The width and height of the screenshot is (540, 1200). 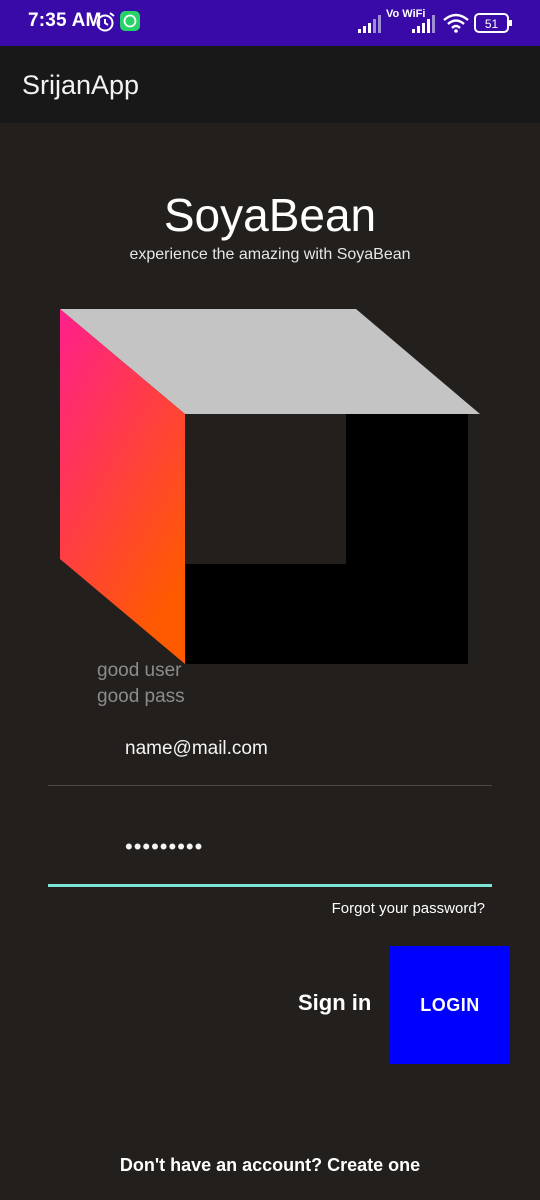 What do you see at coordinates (265, 489) in the screenshot?
I see `cube-inner-recess` at bounding box center [265, 489].